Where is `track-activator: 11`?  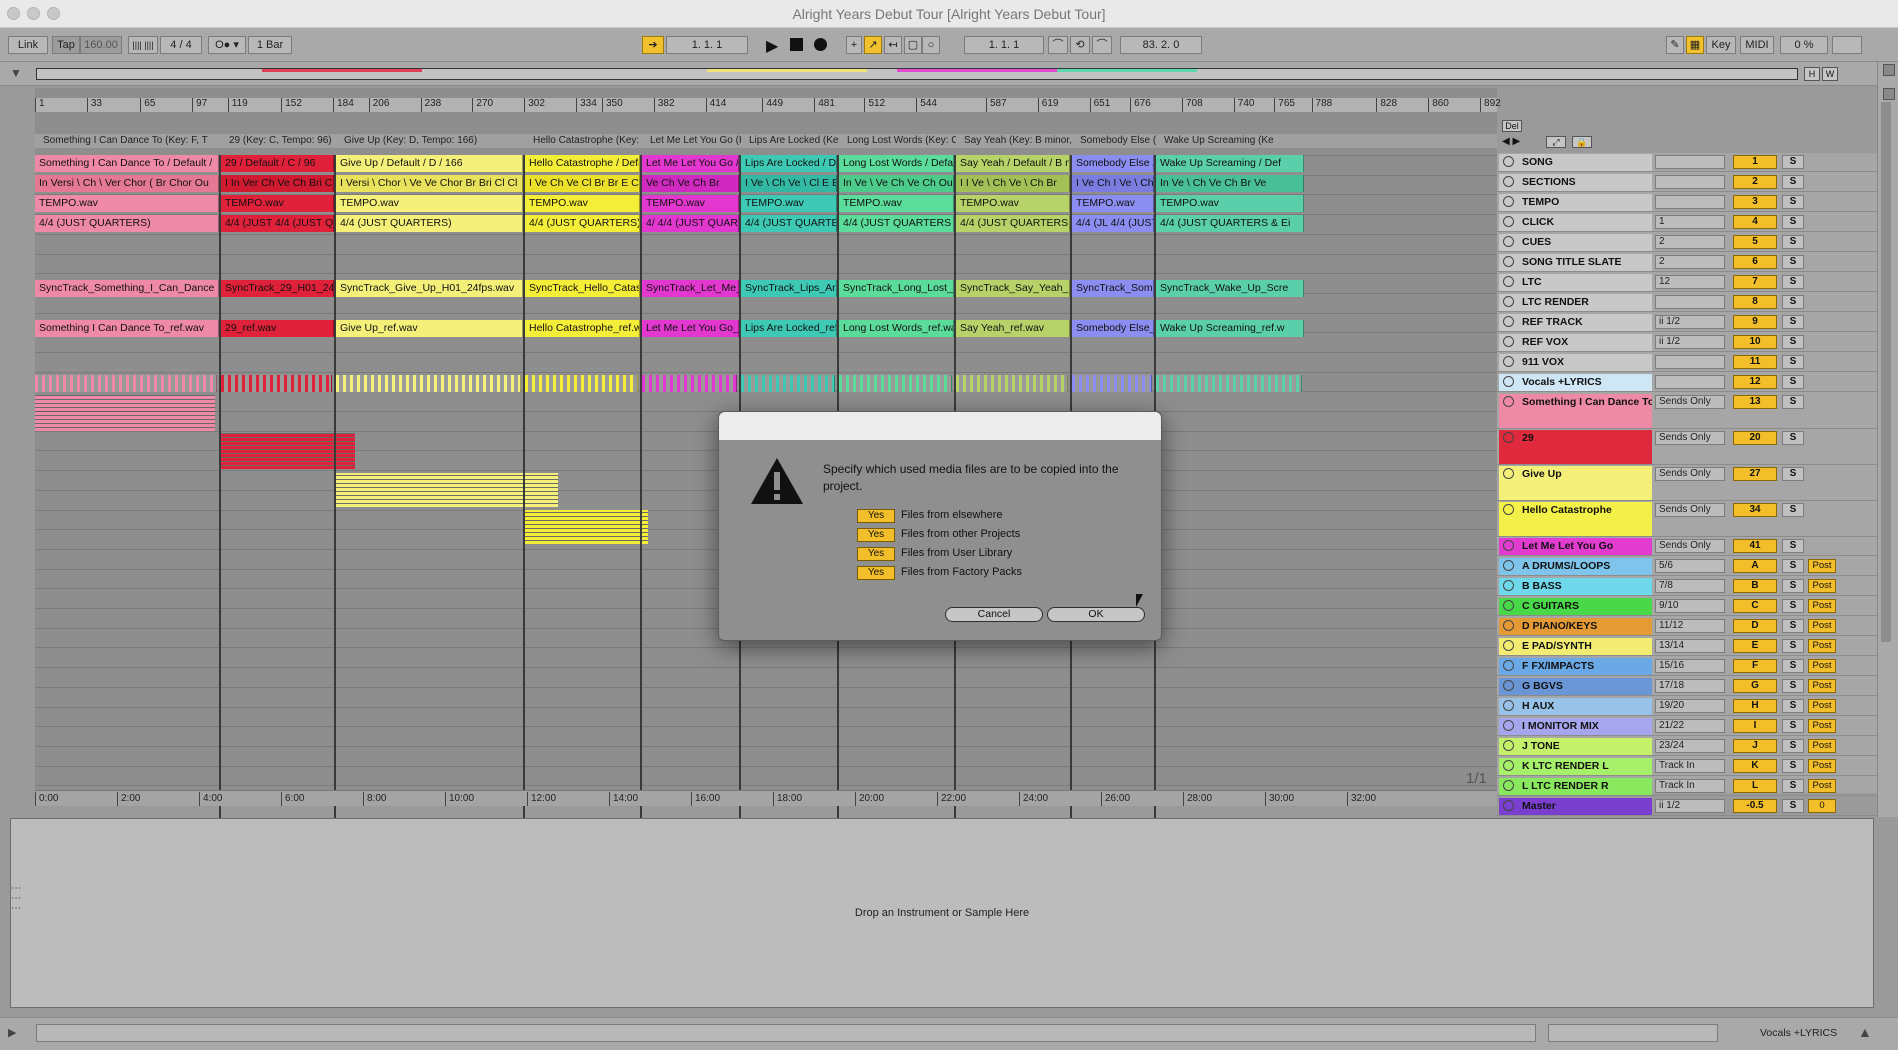 track-activator: 11 is located at coordinates (1755, 362).